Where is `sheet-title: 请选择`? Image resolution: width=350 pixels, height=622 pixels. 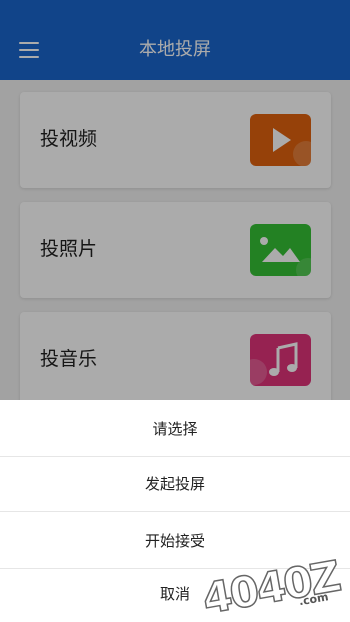 sheet-title: 请选择 is located at coordinates (175, 429).